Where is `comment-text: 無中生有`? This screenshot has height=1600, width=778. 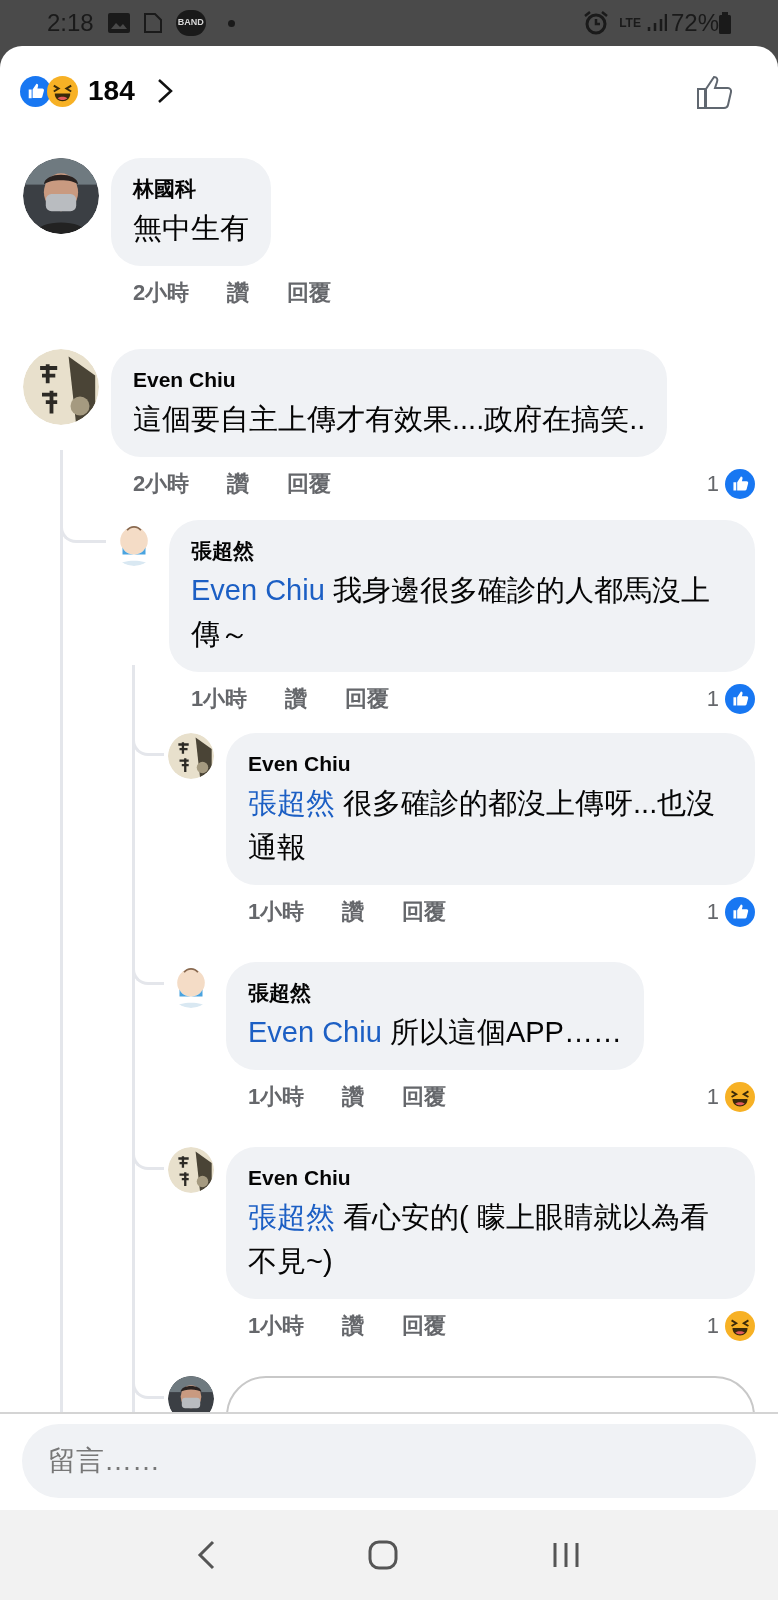 comment-text: 無中生有 is located at coordinates (191, 228).